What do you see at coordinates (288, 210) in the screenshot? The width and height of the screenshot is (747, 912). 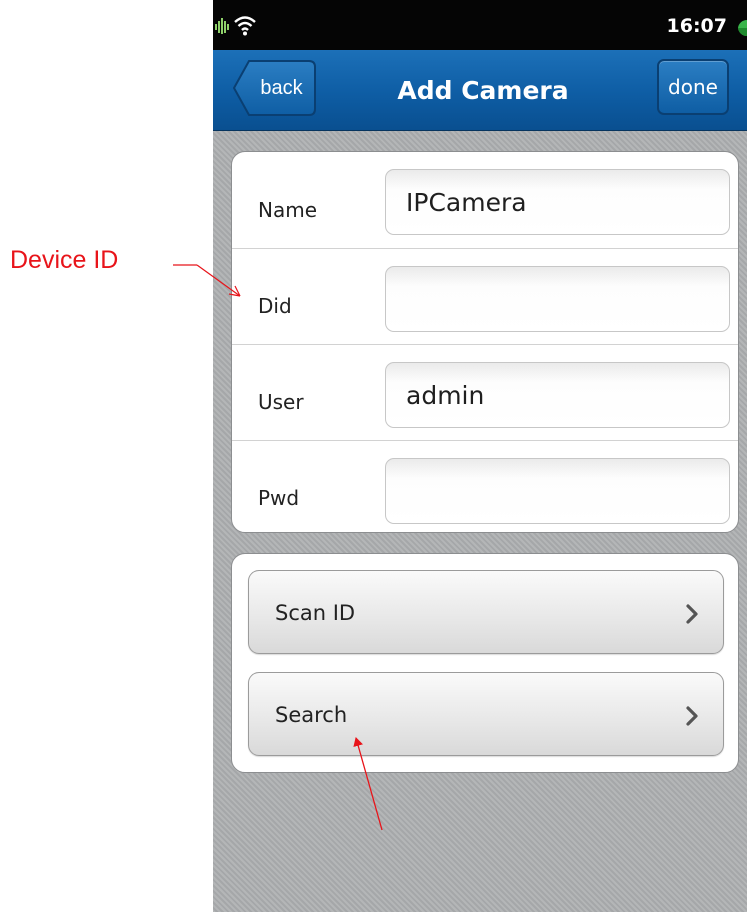 I see `name-label: Name` at bounding box center [288, 210].